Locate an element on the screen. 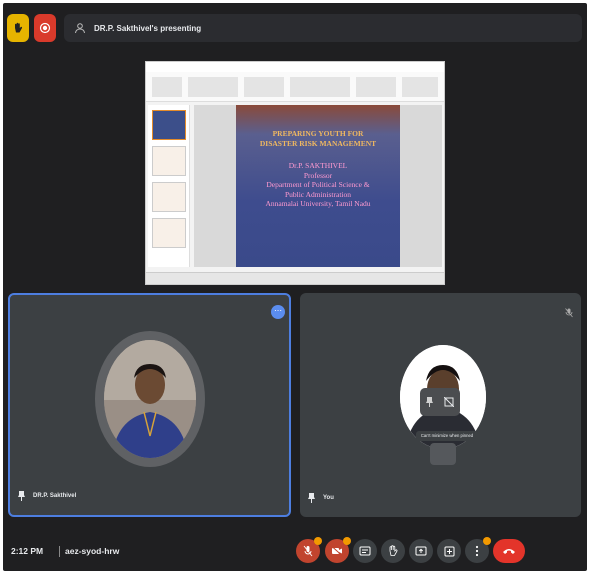 This screenshot has height=574, width=590. record-icon is located at coordinates (45, 28).